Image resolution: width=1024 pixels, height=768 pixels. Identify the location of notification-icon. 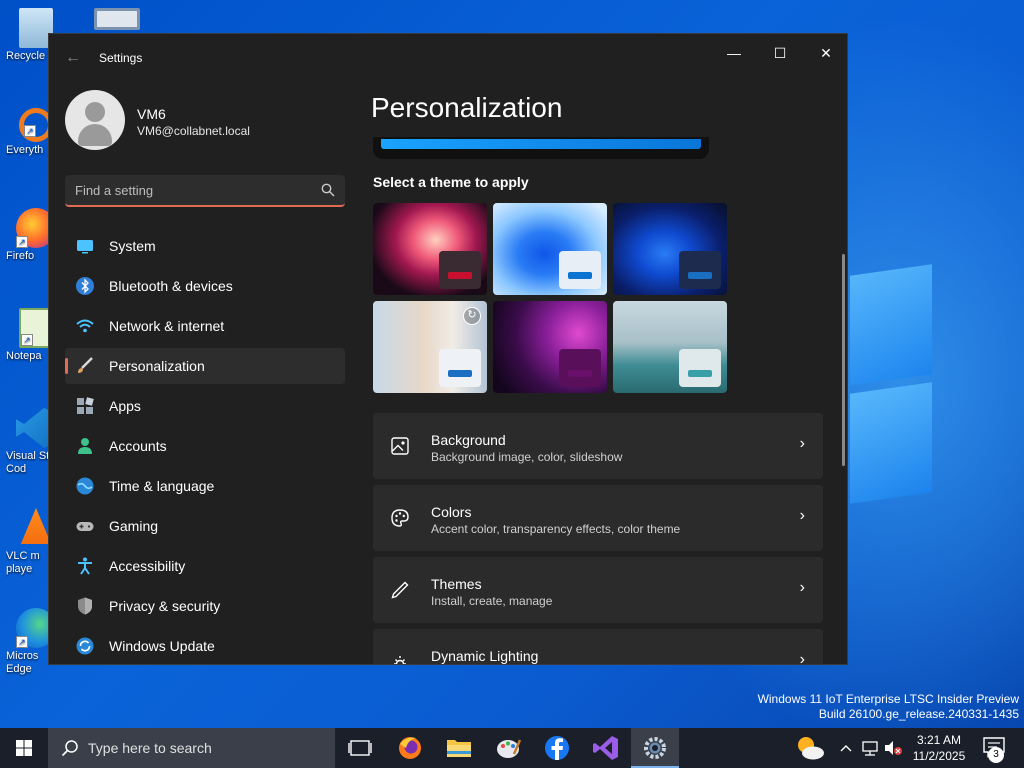
(994, 747).